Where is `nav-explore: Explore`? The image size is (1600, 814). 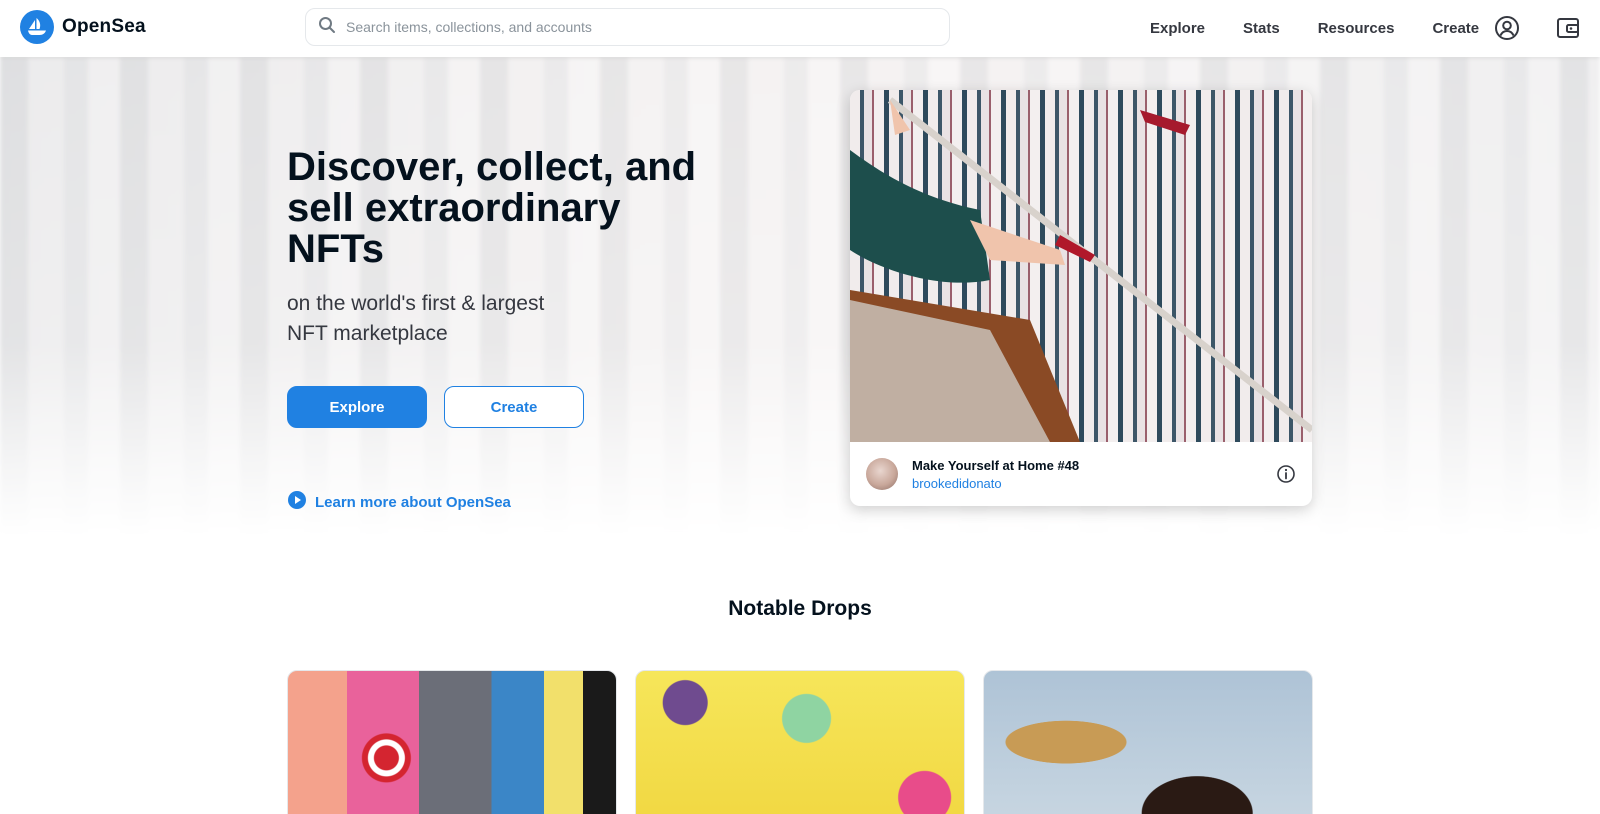
nav-explore: Explore is located at coordinates (1177, 28).